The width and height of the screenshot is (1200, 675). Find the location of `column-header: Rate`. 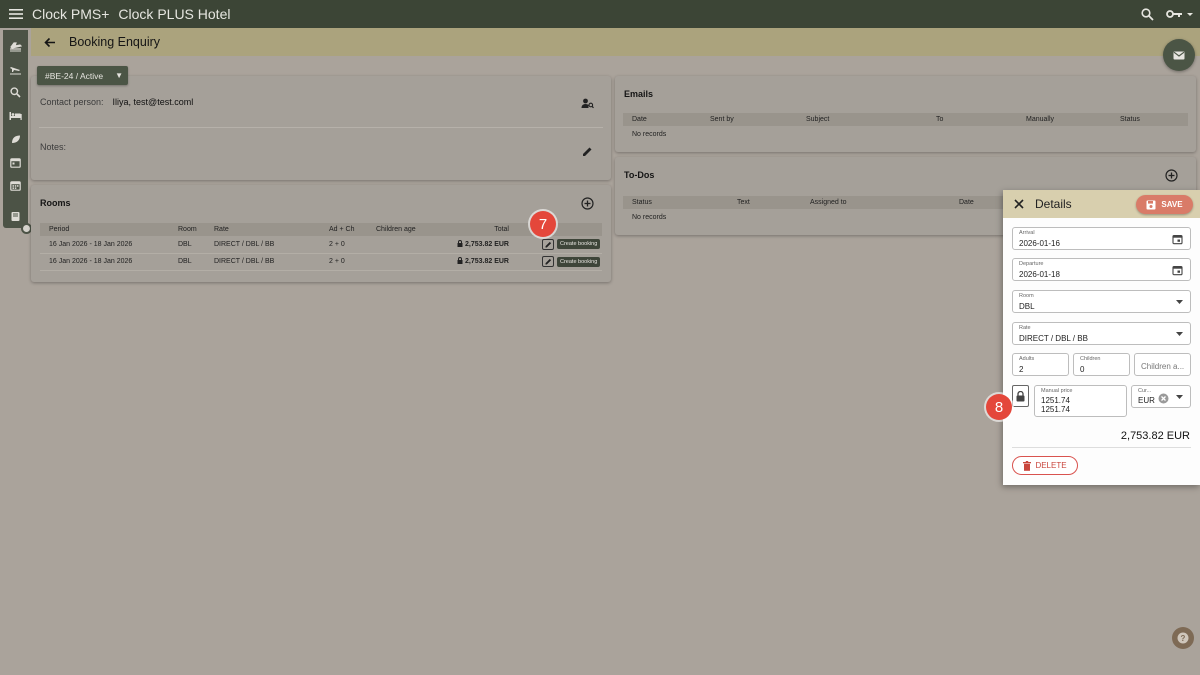

column-header: Rate is located at coordinates (262, 229).